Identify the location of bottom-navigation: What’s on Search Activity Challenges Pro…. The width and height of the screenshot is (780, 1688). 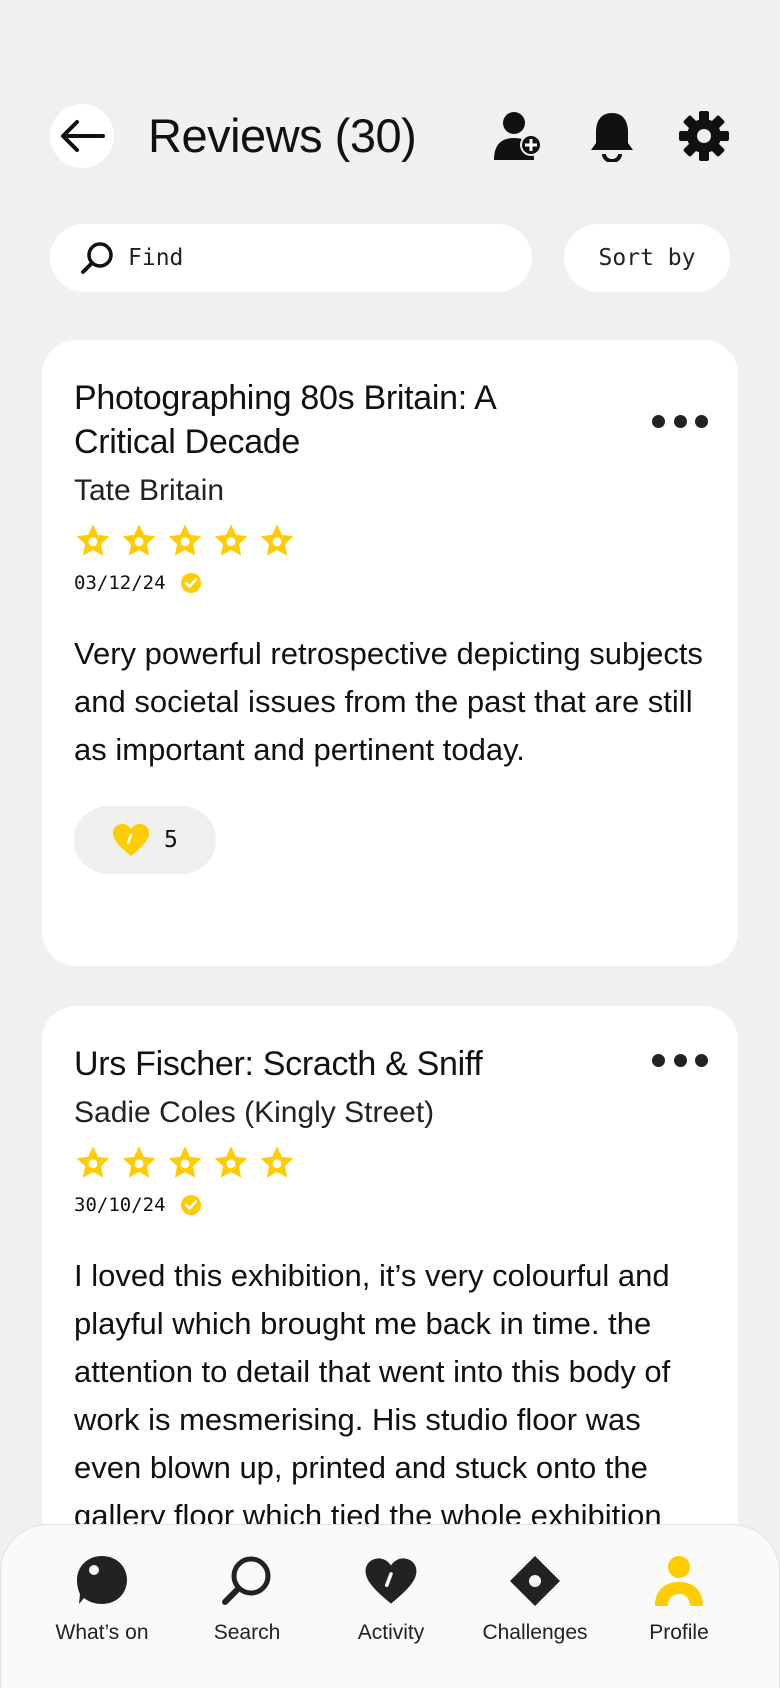
(390, 1606).